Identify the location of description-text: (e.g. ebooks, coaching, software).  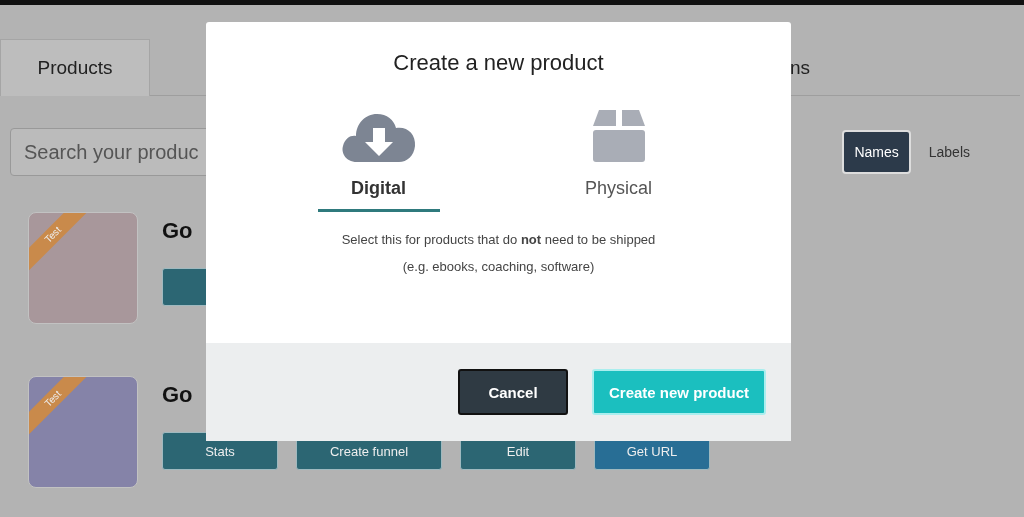
(498, 266).